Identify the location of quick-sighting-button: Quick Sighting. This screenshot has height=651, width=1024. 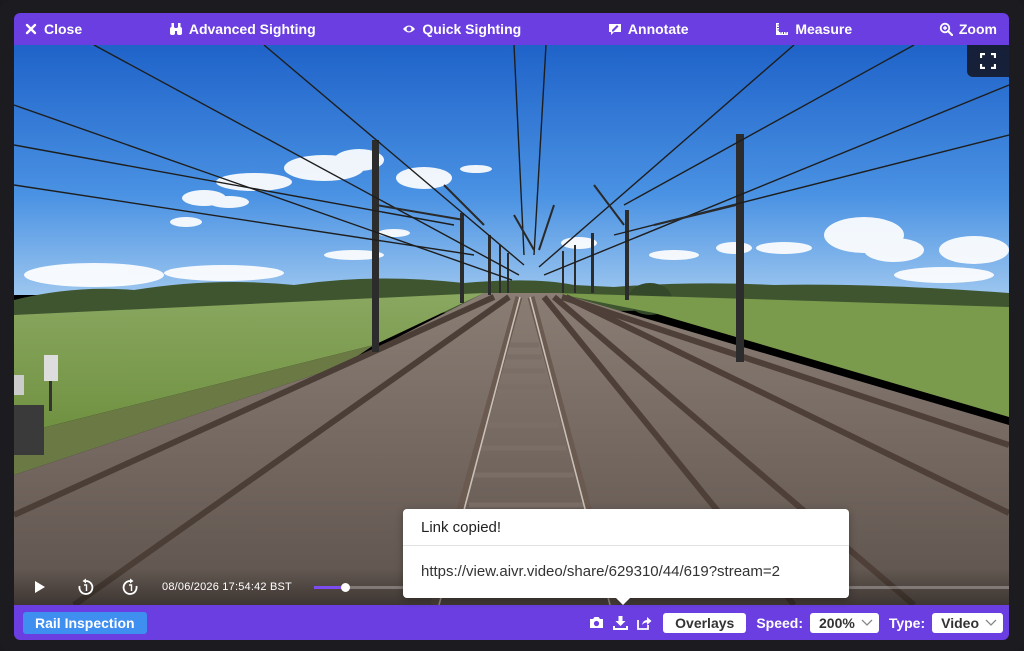
(461, 29).